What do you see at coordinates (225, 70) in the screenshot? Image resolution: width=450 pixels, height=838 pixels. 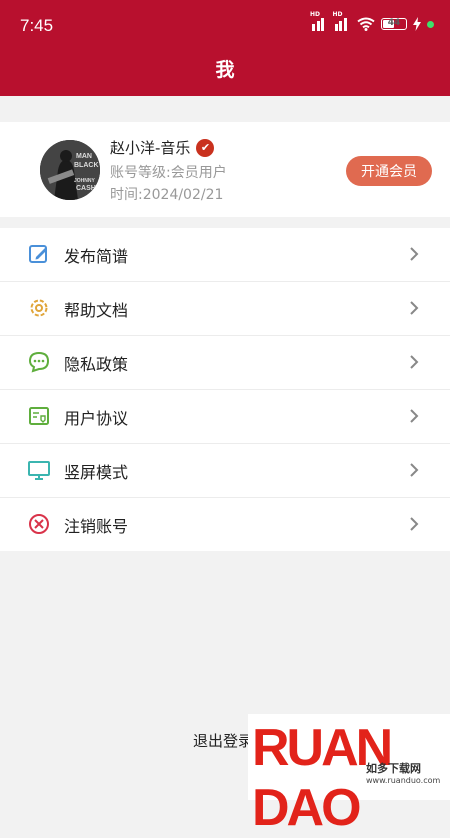 I see `page-title: 我` at bounding box center [225, 70].